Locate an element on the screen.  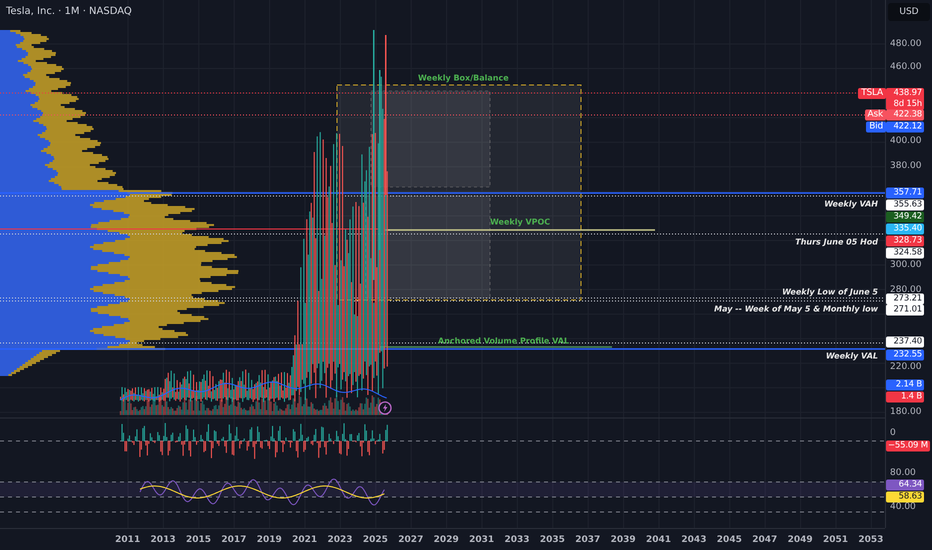
year-label: 2011 is located at coordinates (128, 539).